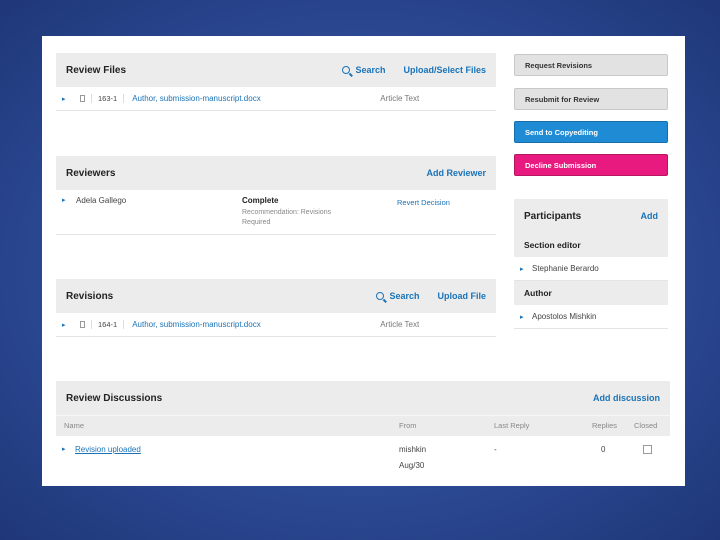  Describe the element at coordinates (413, 449) in the screenshot. I see `discussion-from-user: mishkin` at that location.